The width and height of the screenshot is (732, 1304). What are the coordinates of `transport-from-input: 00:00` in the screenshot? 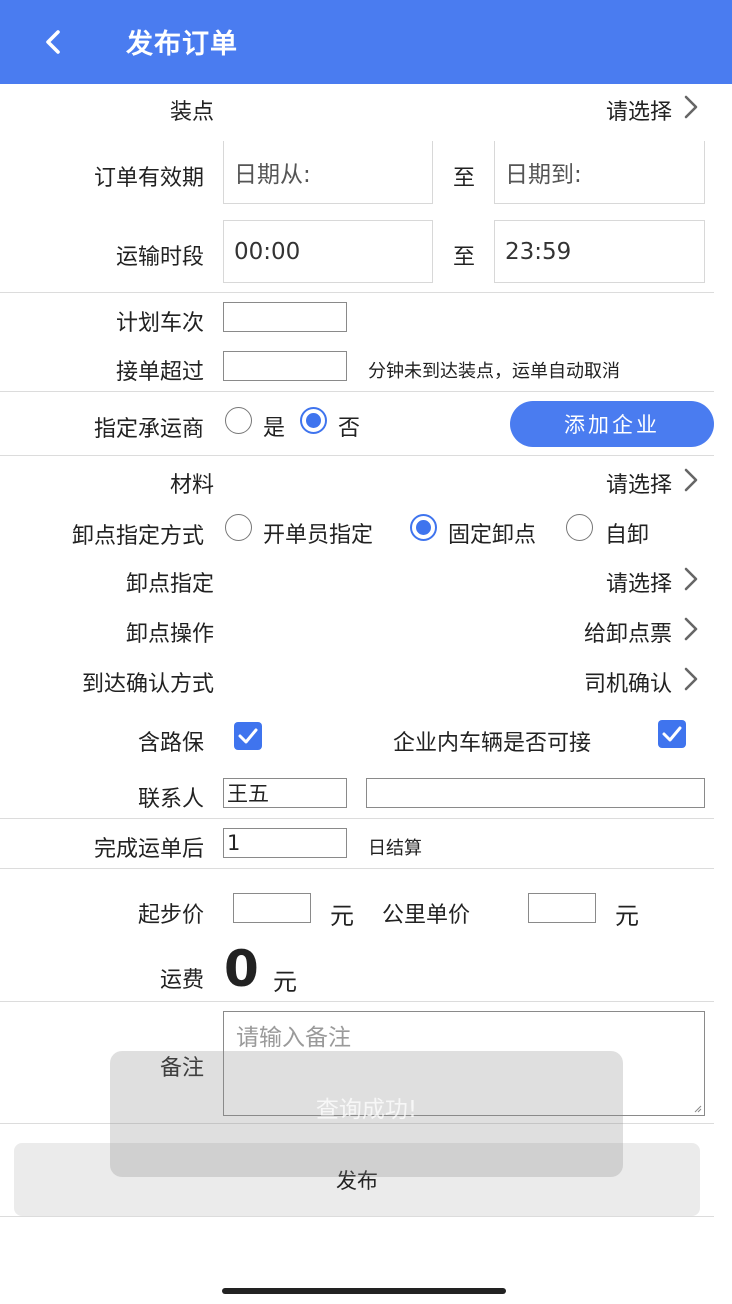 It's located at (328, 251).